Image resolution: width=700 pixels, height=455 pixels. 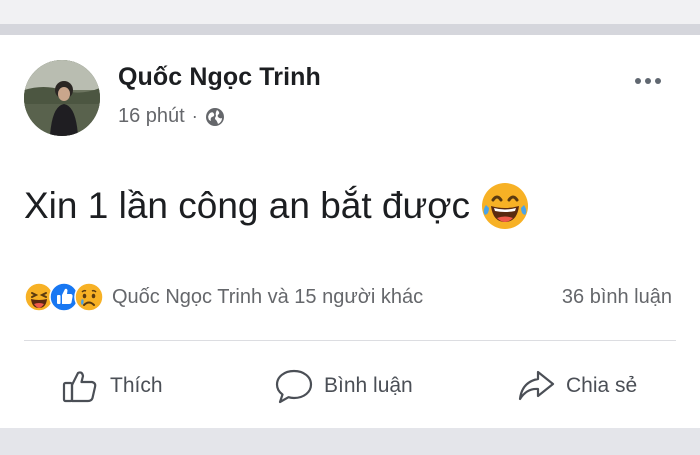 I want to click on comment-bubble-icon, so click(x=294, y=386).